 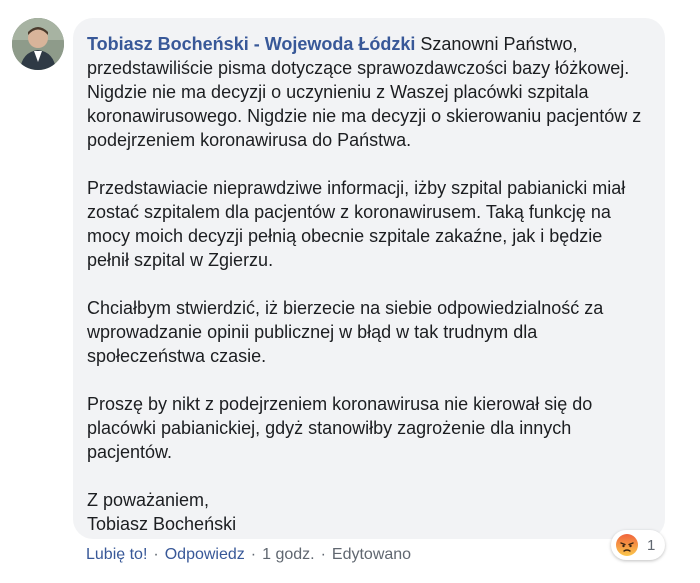 What do you see at coordinates (627, 545) in the screenshot?
I see `angry-reaction-icon` at bounding box center [627, 545].